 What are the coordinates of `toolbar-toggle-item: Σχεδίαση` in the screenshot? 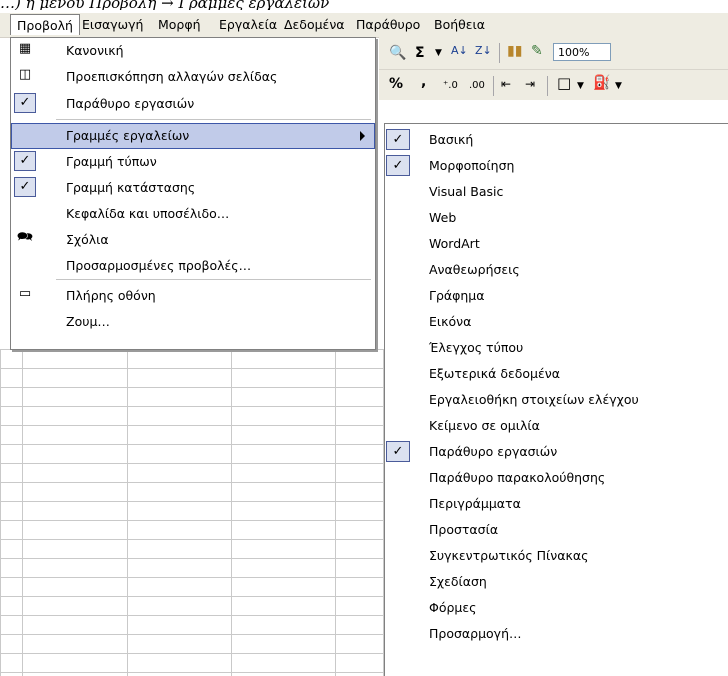 It's located at (556, 582).